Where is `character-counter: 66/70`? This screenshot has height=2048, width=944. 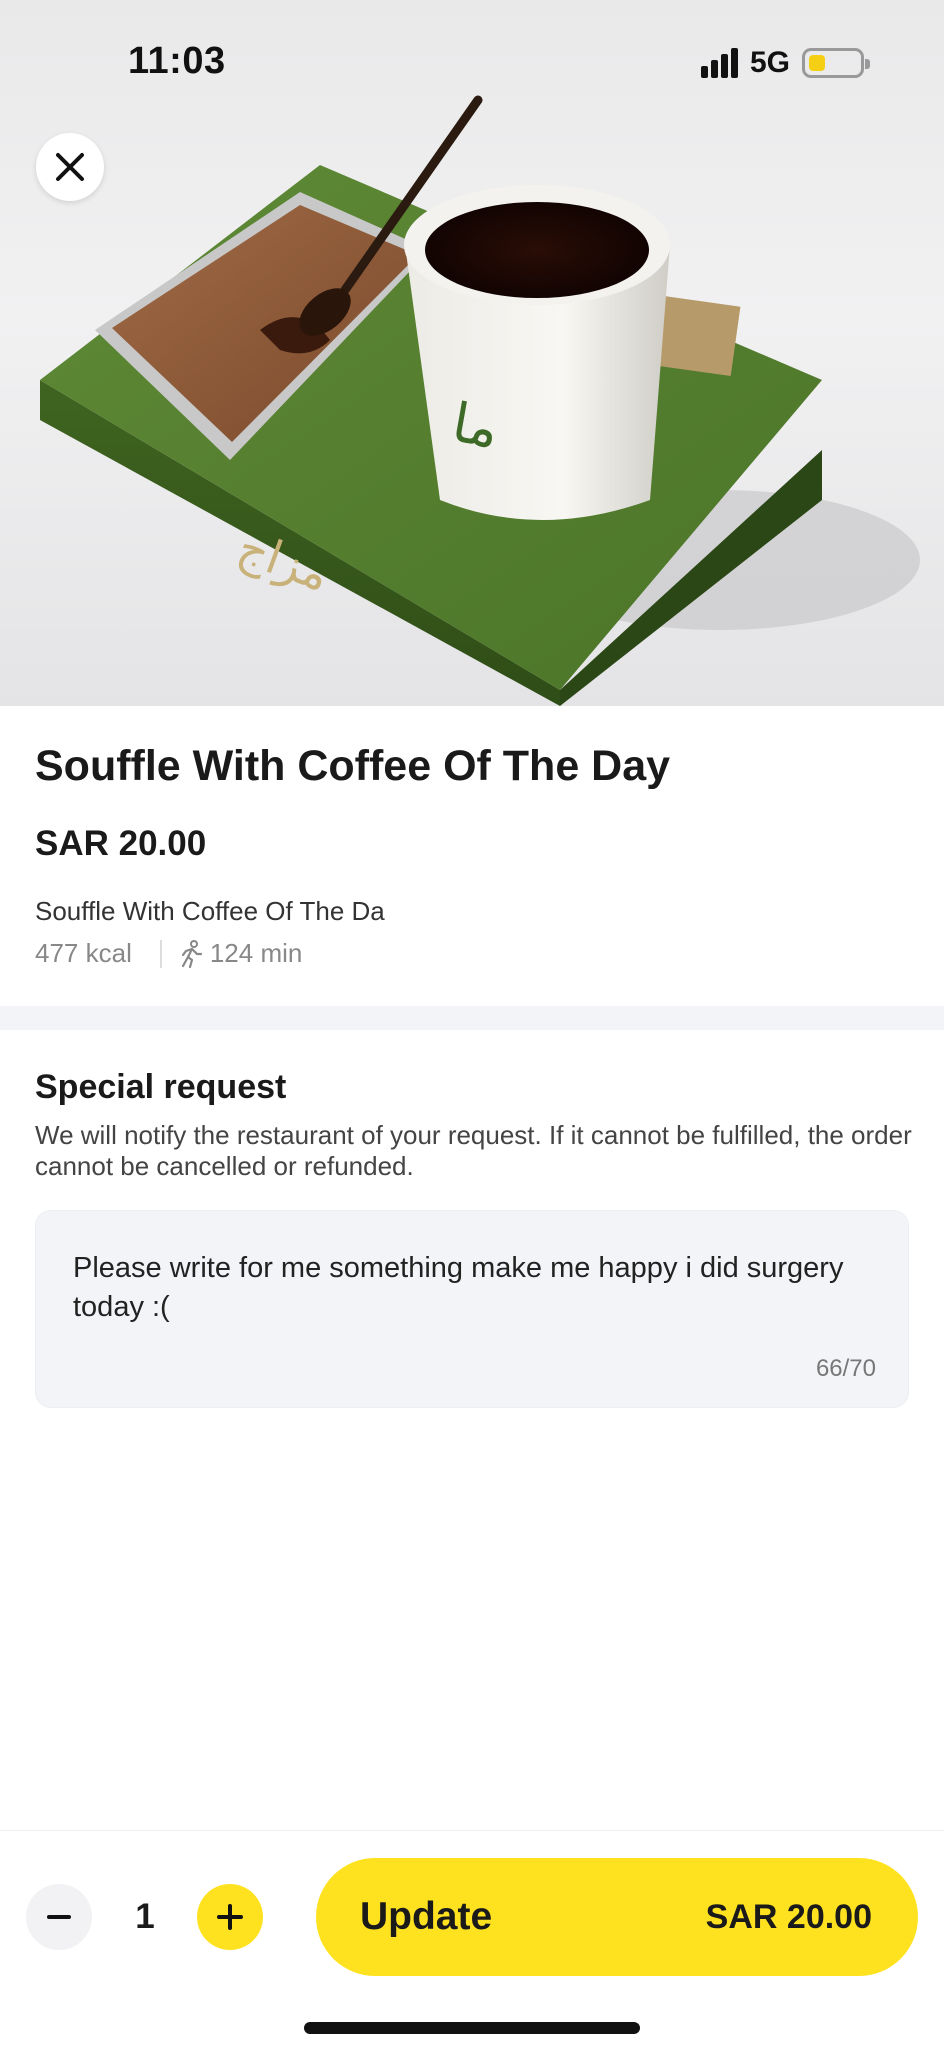
character-counter: 66/70 is located at coordinates (845, 1368).